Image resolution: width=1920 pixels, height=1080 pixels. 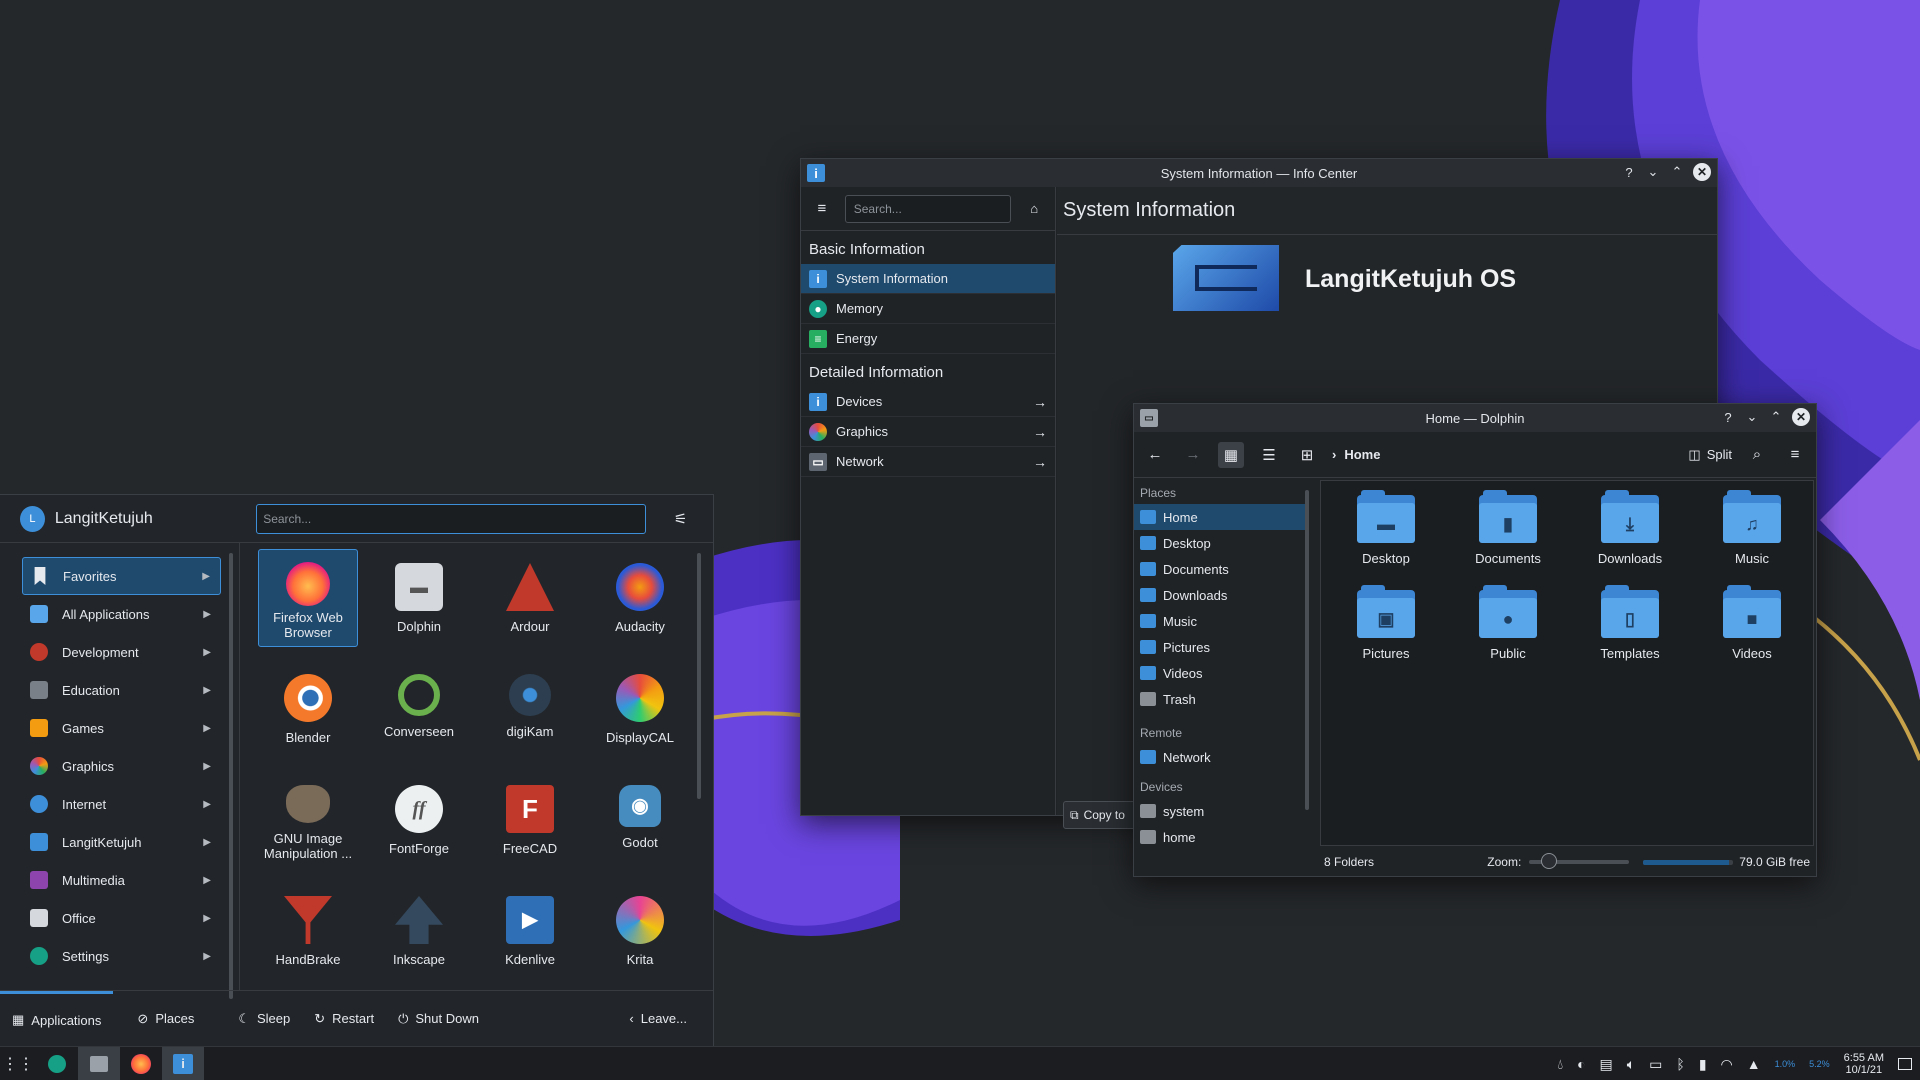 I want to click on category-graphics: Graphics ▶, so click(x=119, y=766).